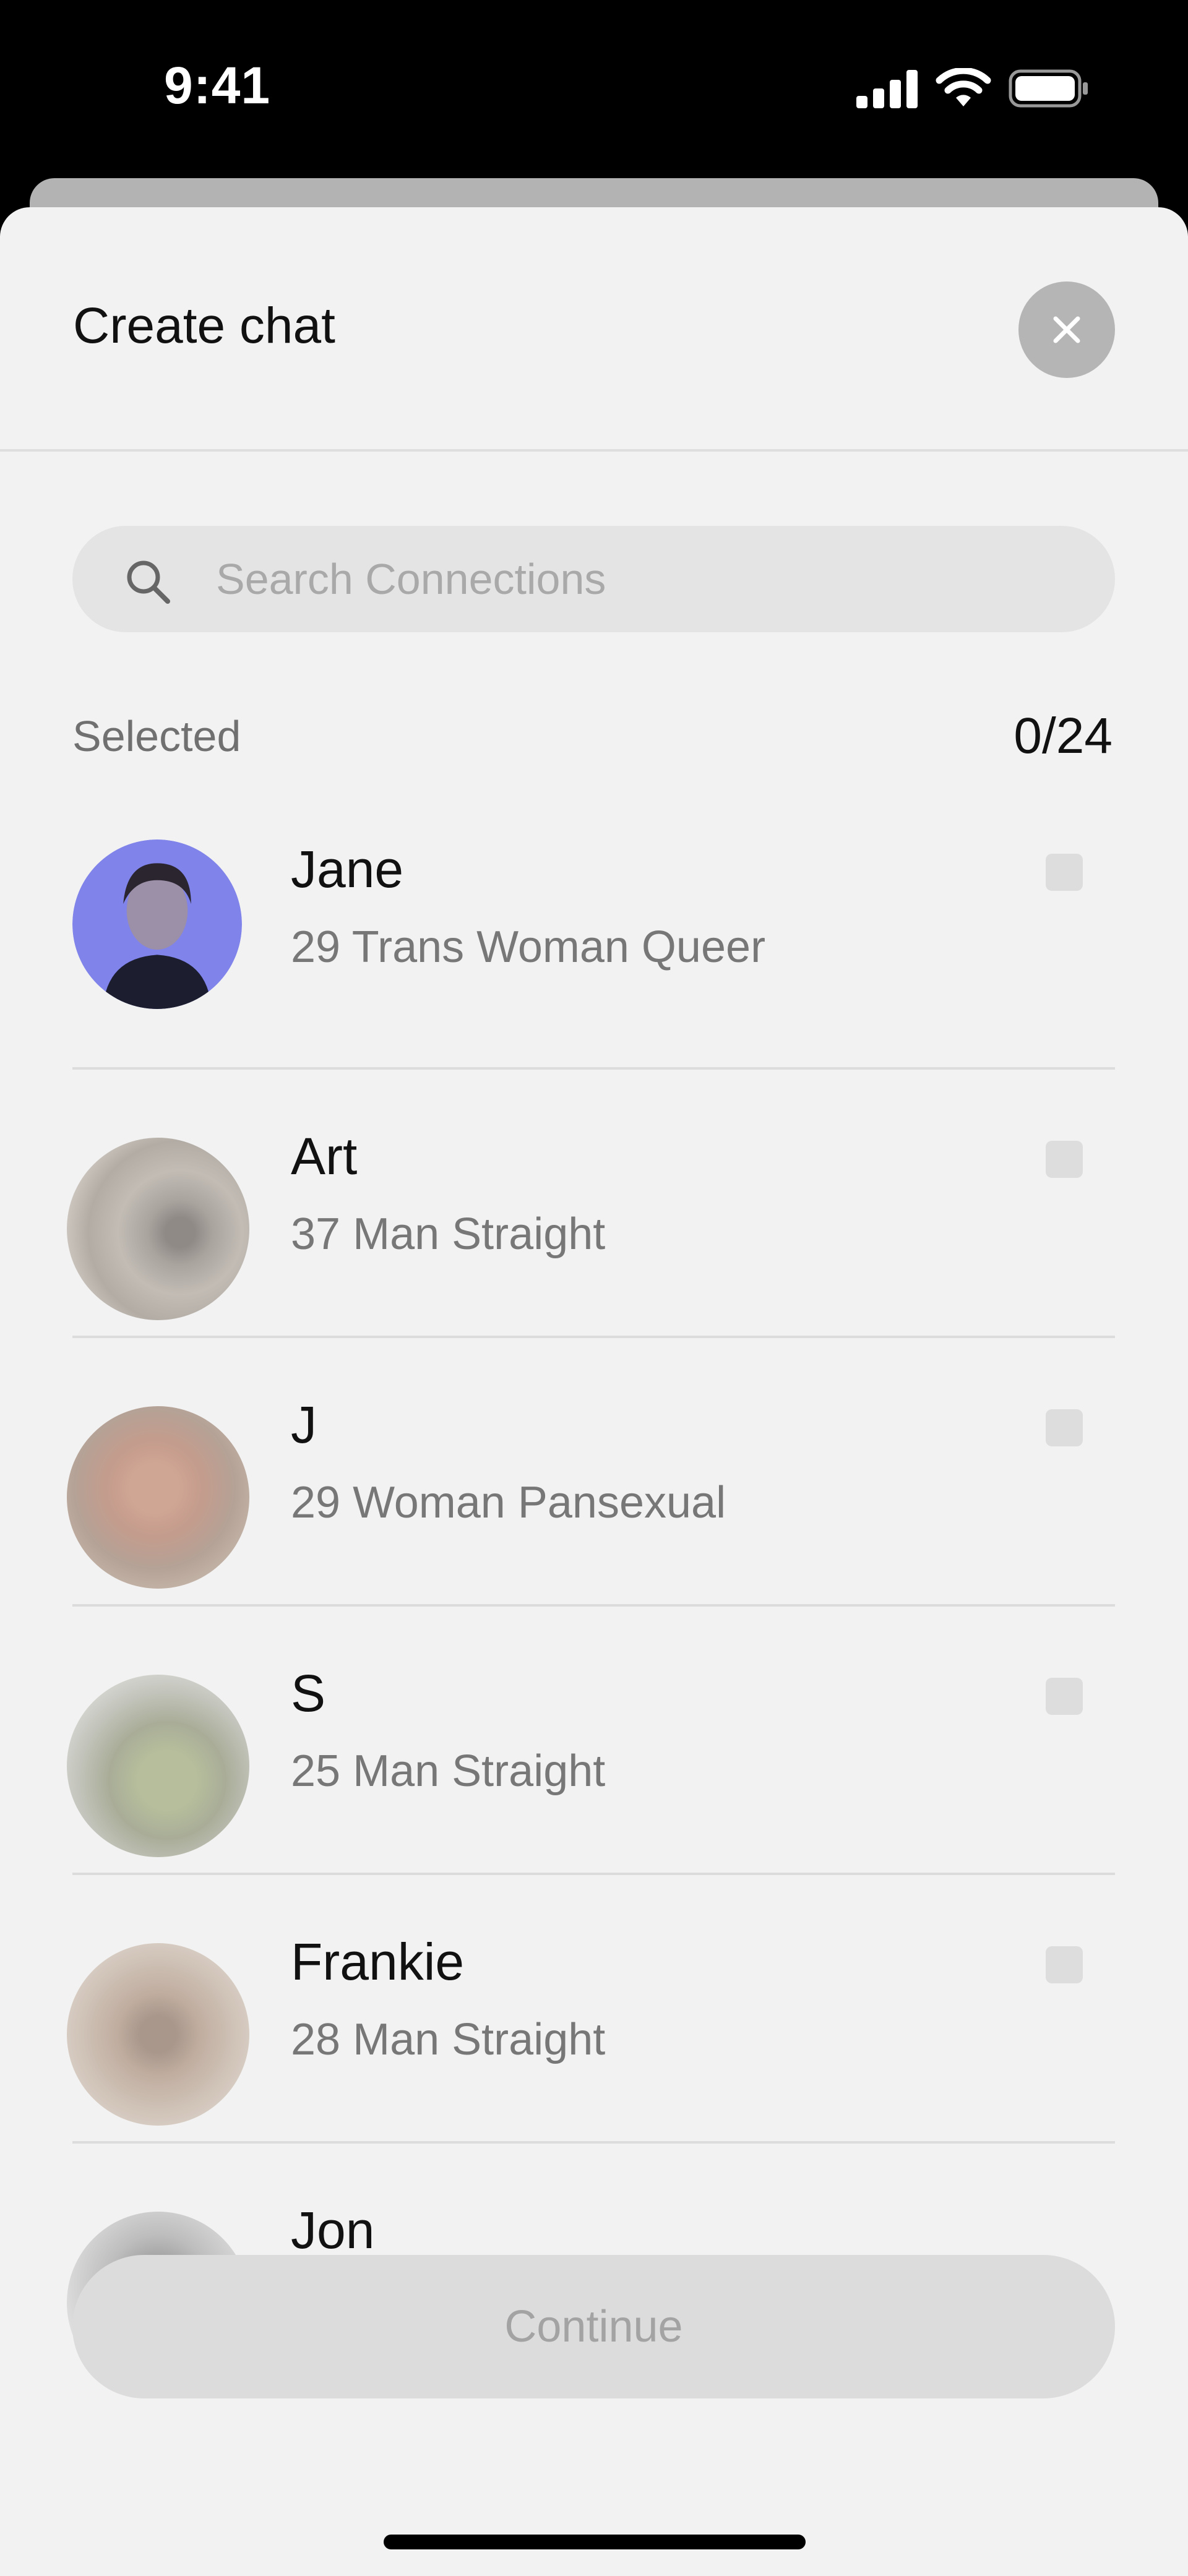 The image size is (1188, 2576). I want to click on status-bar: 9:41, so click(594, 86).